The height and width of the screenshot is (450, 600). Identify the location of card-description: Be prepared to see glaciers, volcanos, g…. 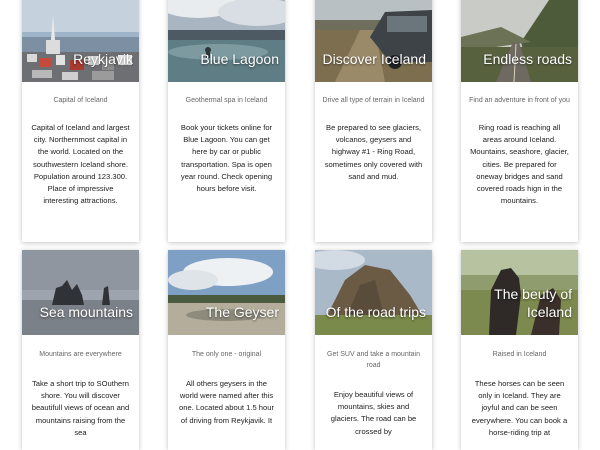
(373, 152).